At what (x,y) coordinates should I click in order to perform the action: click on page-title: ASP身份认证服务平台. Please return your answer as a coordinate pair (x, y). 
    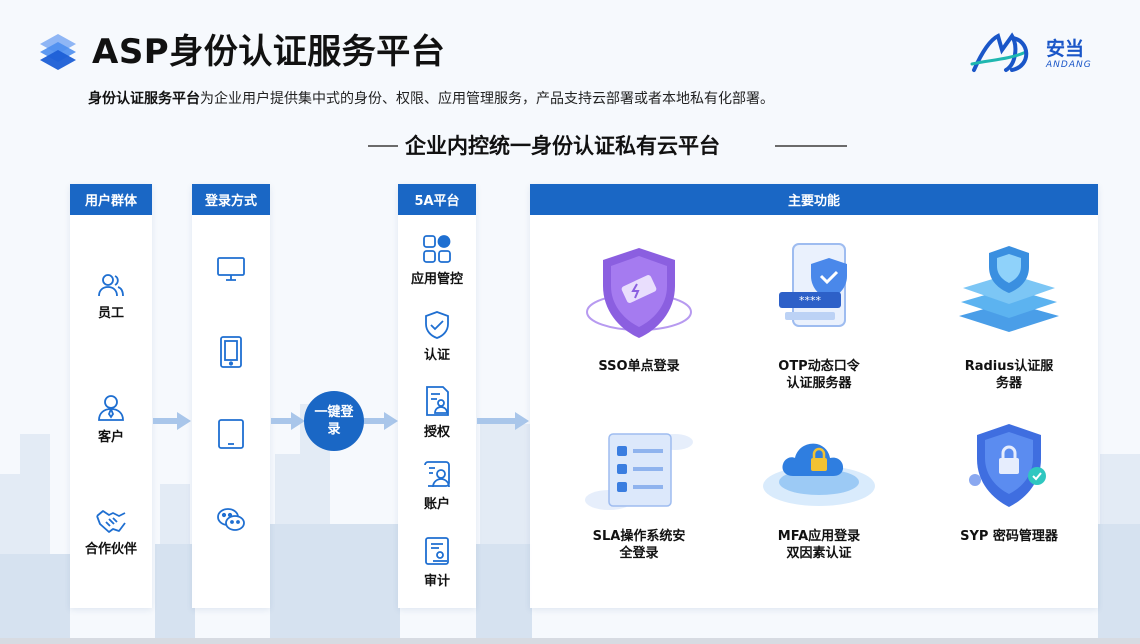
    Looking at the image, I should click on (269, 52).